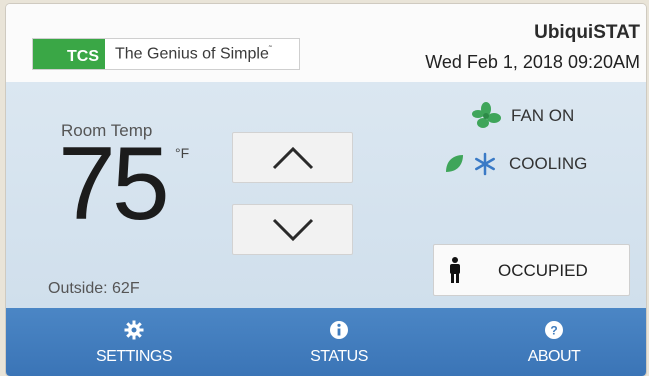 The height and width of the screenshot is (376, 649). I want to click on logo-mark-text: TCS, so click(83, 56).